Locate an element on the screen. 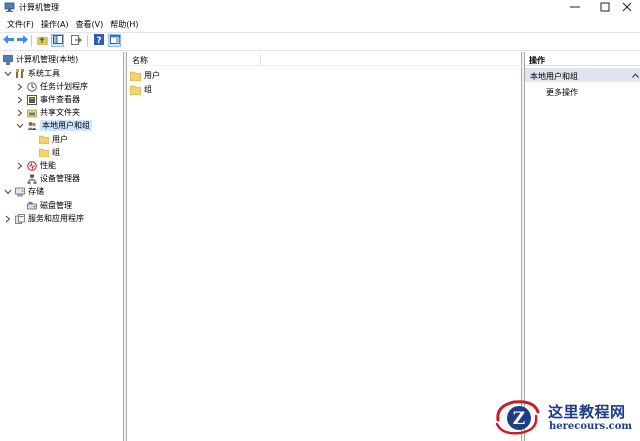  tree-item-device-manager: 设备管理器 is located at coordinates (53, 178).